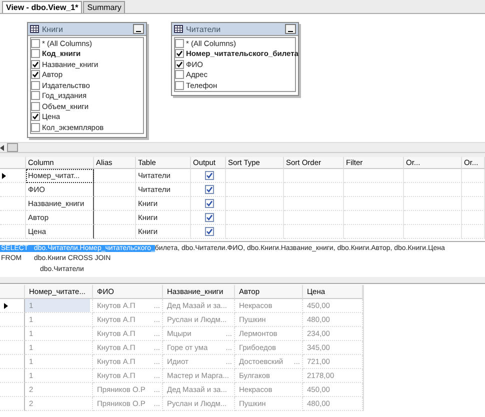  Describe the element at coordinates (104, 7) in the screenshot. I see `tab: Summary` at that location.